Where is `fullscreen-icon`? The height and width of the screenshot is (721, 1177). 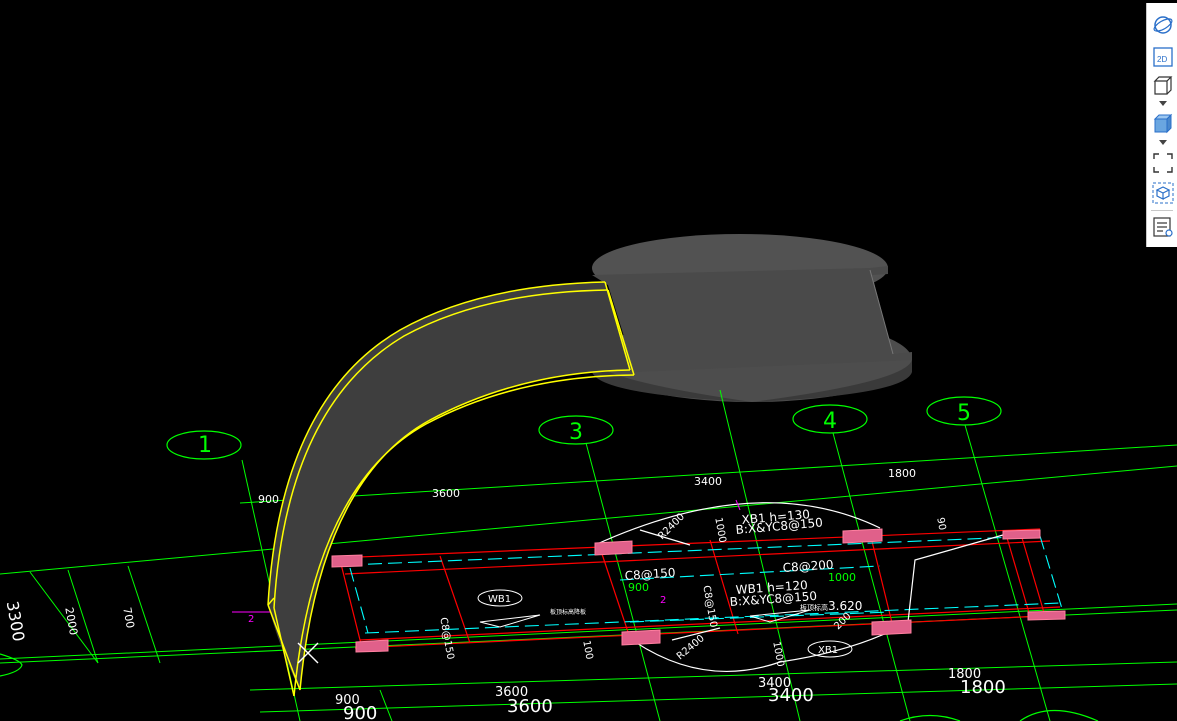
fullscreen-icon is located at coordinates (1163, 163).